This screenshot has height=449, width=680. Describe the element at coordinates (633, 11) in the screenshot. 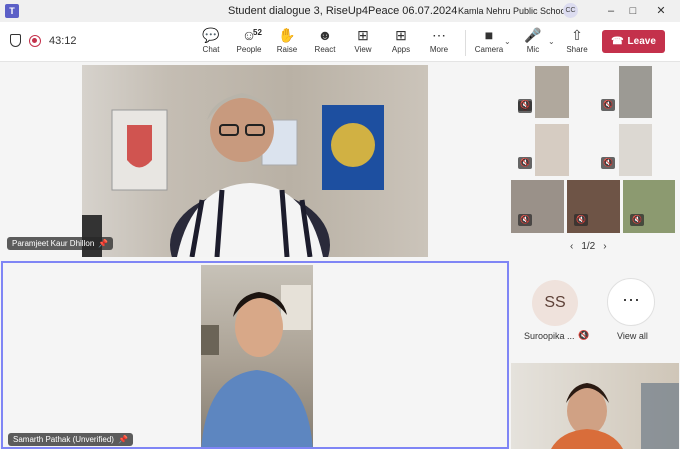

I see `maximize-icon: □` at that location.